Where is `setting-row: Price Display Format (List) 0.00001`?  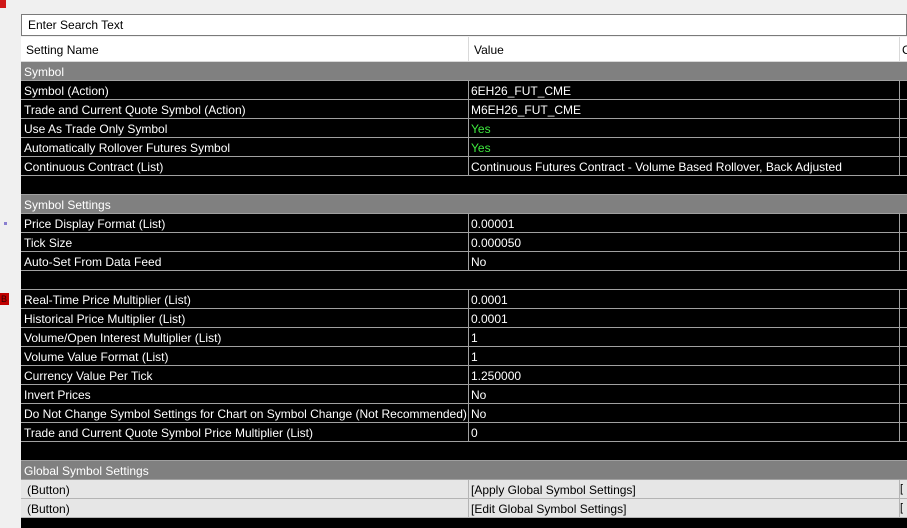
setting-row: Price Display Format (List) 0.00001 is located at coordinates (464, 223).